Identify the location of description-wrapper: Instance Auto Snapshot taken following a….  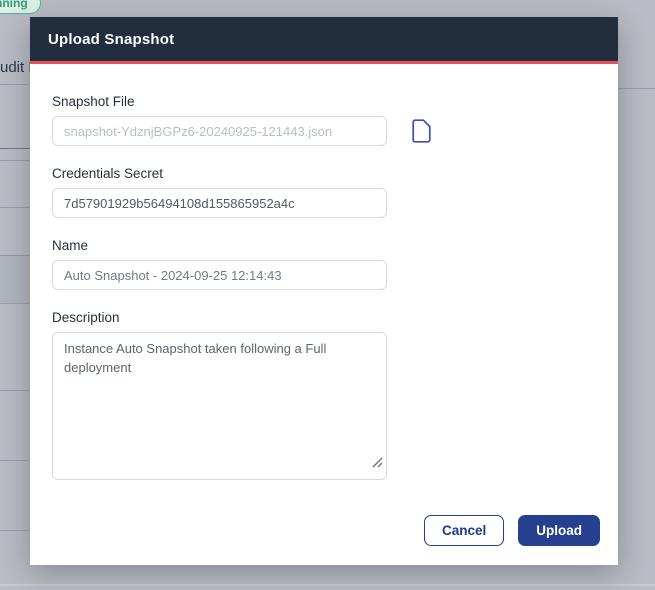
(219, 406).